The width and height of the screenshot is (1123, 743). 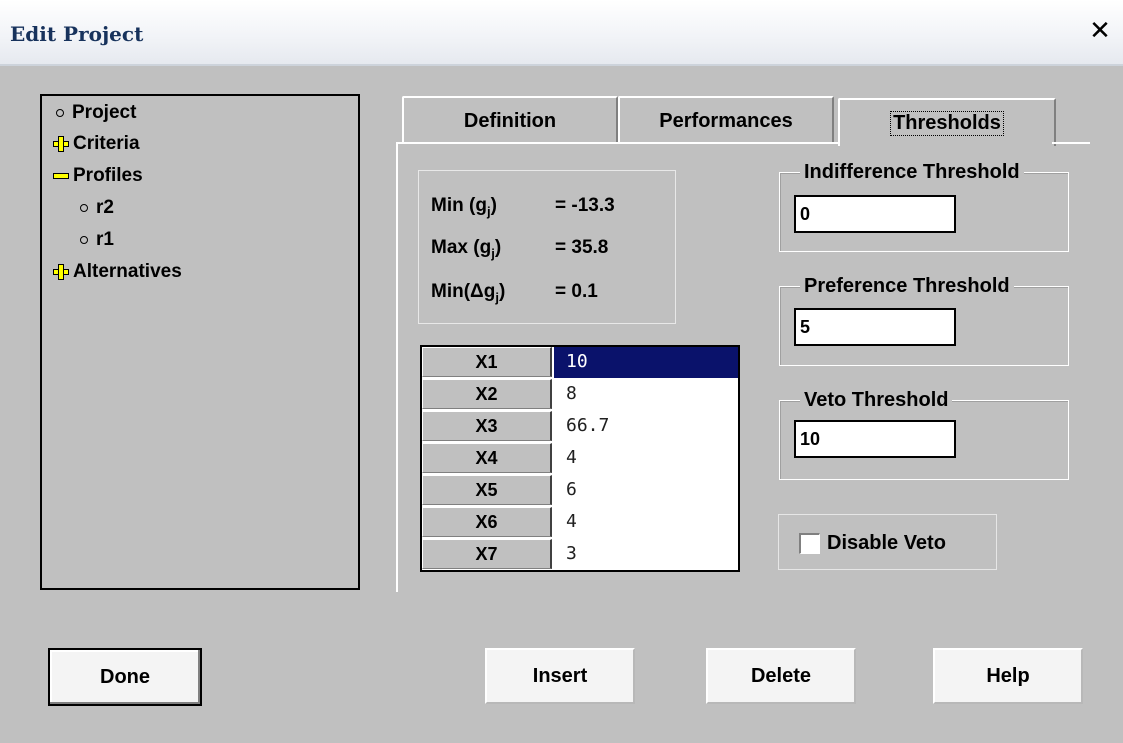 I want to click on disable-veto-checkbox, so click(x=809, y=543).